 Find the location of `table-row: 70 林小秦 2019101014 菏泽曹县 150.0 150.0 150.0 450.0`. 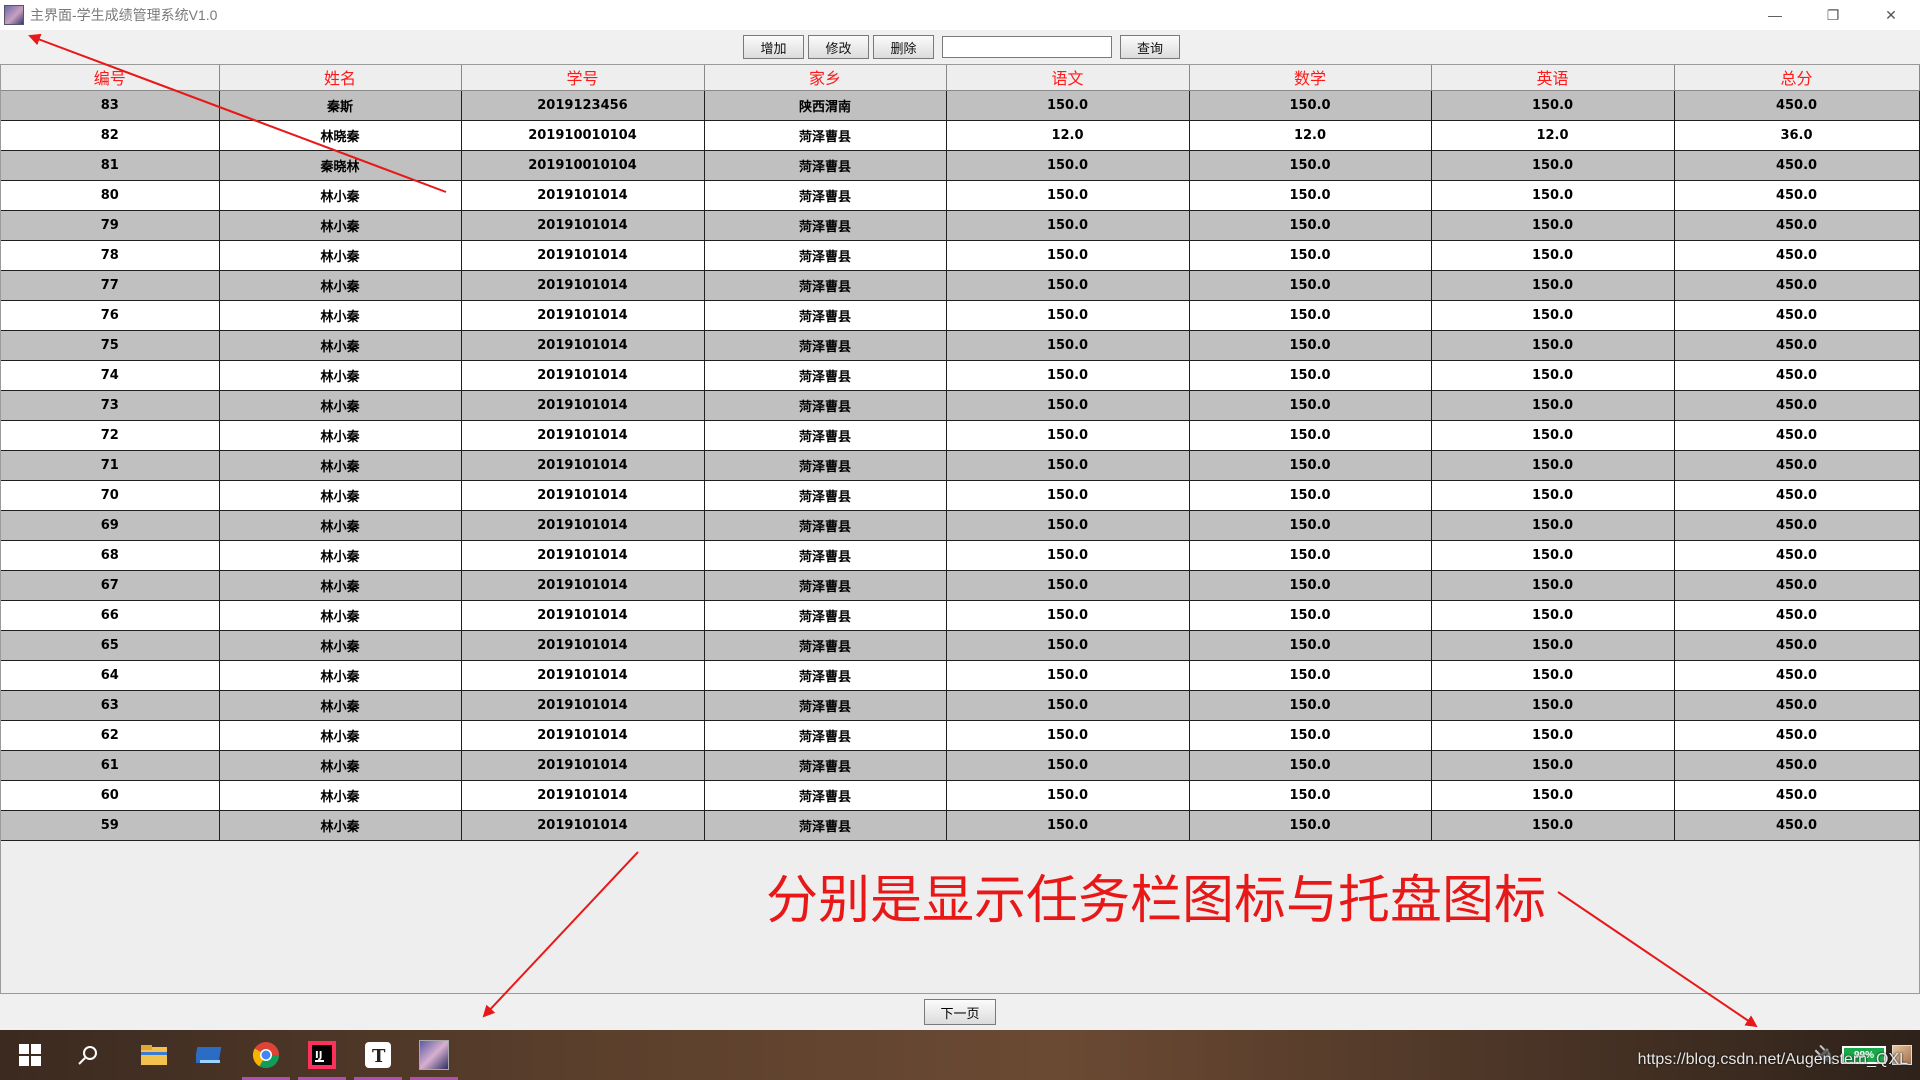

table-row: 70 林小秦 2019101014 菏泽曹县 150.0 150.0 150.0 450.0 is located at coordinates (960, 495).